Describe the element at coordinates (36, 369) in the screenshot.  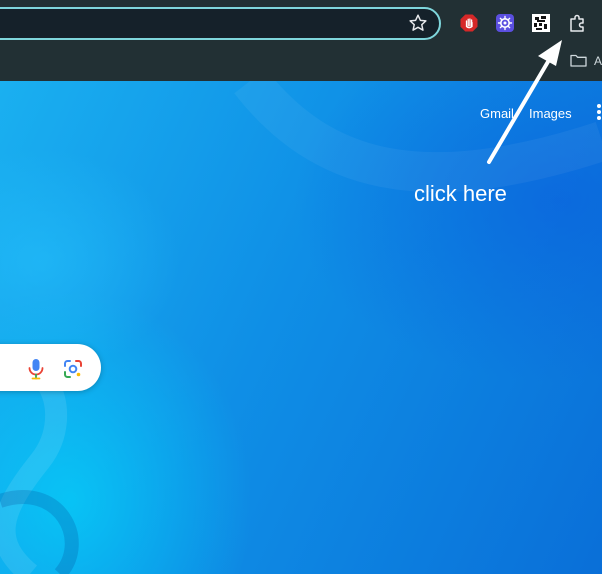
I see `voice-search-mic-icon` at that location.